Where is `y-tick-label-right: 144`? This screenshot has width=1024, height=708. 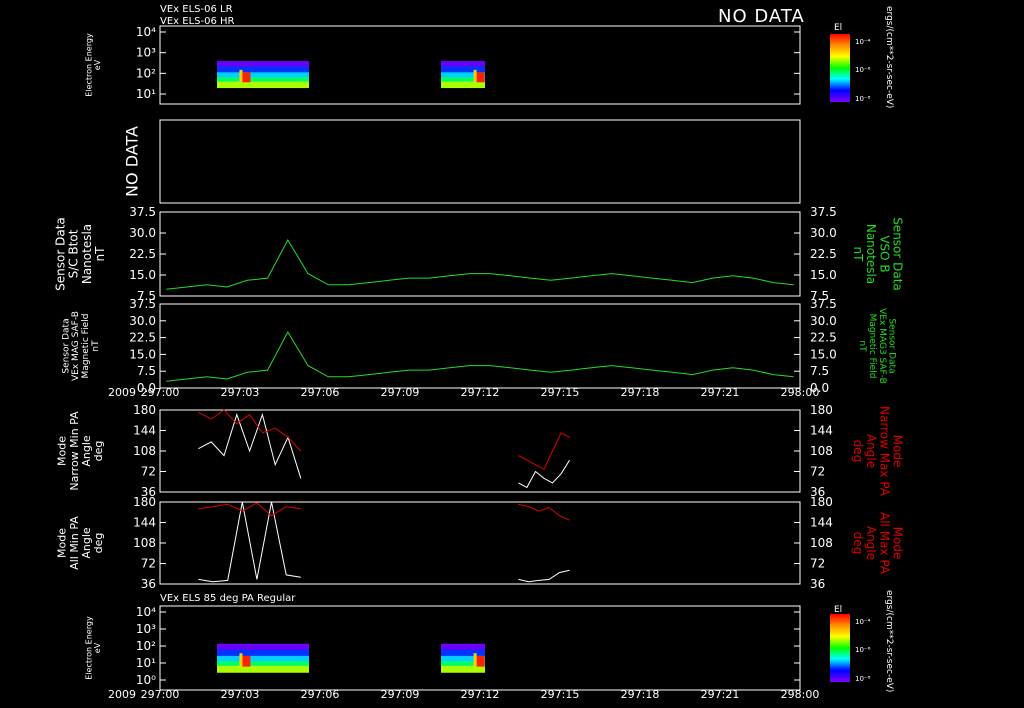 y-tick-label-right: 144 is located at coordinates (821, 523).